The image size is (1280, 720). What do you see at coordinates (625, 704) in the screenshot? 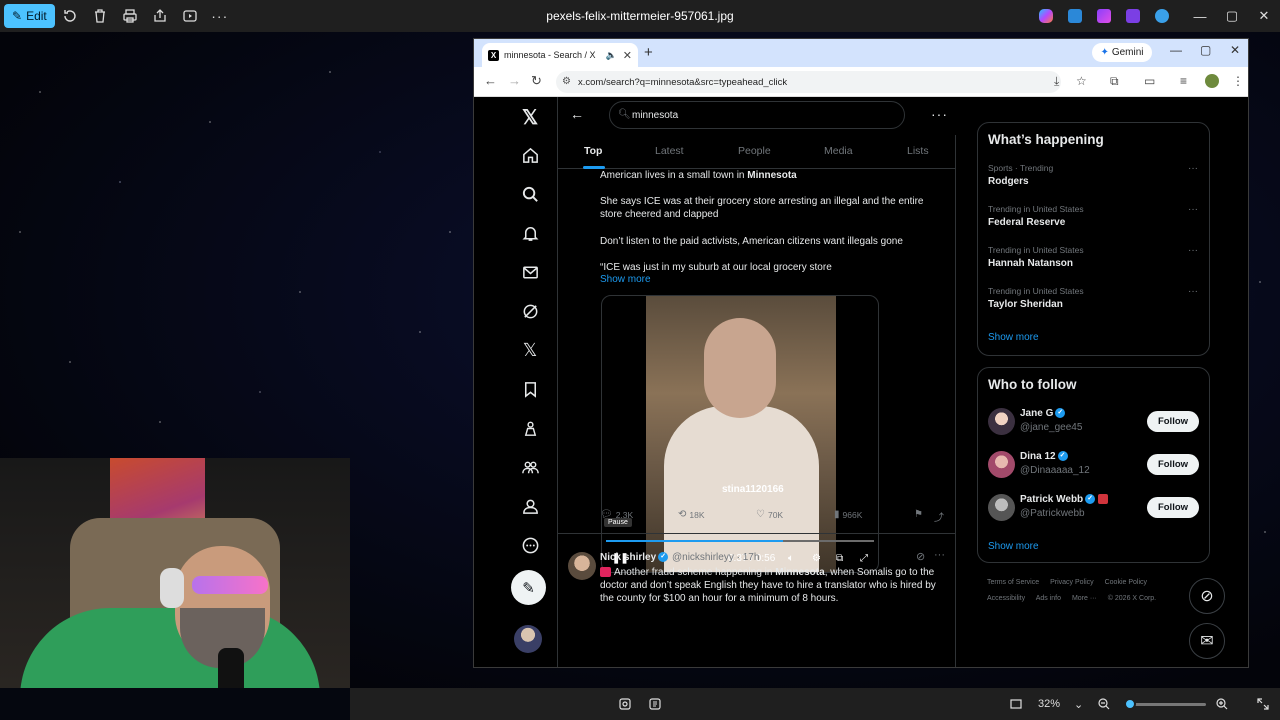
I see `visual-search-icon` at bounding box center [625, 704].